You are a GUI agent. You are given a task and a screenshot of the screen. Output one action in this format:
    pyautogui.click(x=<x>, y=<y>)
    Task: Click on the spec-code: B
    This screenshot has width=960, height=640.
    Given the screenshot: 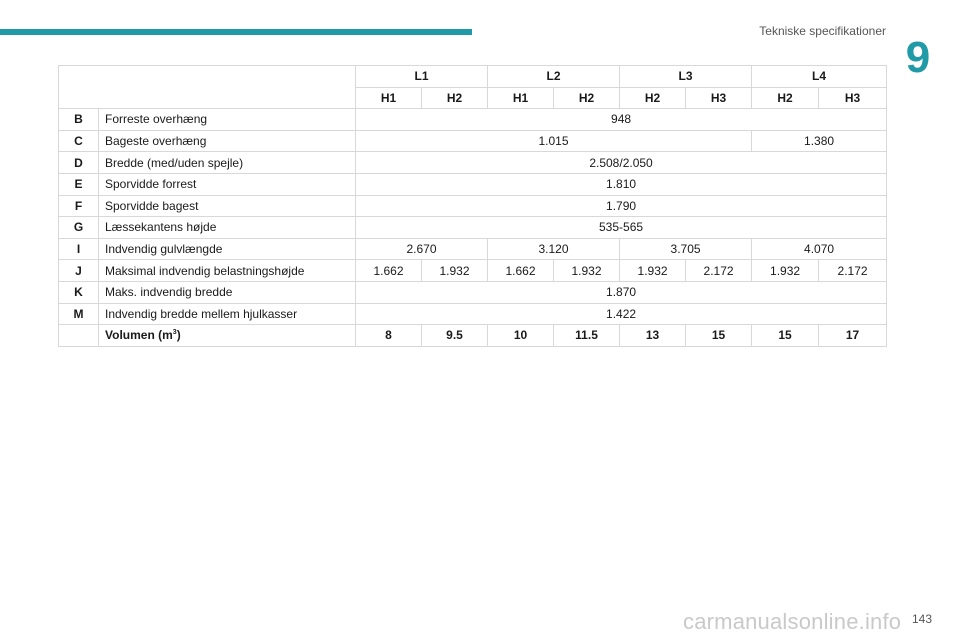 What is the action you would take?
    pyautogui.click(x=78, y=119)
    